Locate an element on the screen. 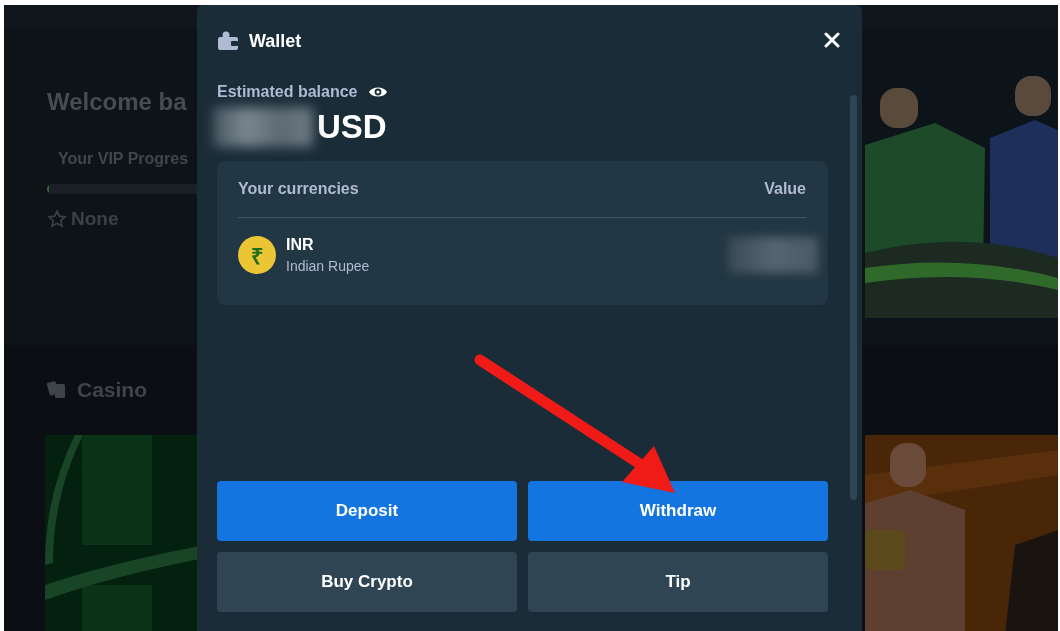 The width and height of the screenshot is (1060, 631). eye-icon is located at coordinates (377, 92).